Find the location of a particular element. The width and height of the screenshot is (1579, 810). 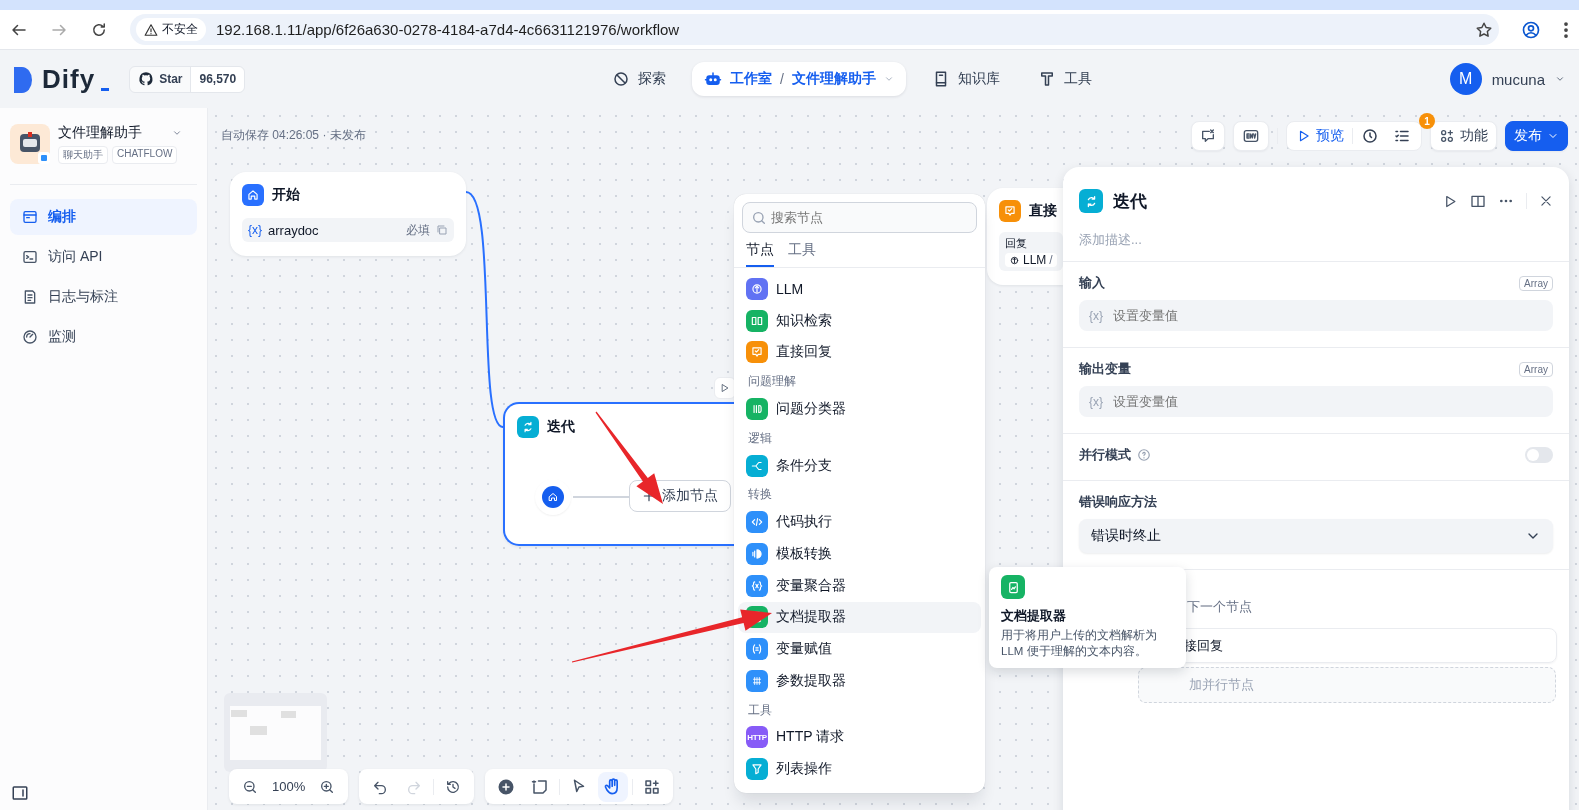

nav-tab: 工具 is located at coordinates (1064, 79).